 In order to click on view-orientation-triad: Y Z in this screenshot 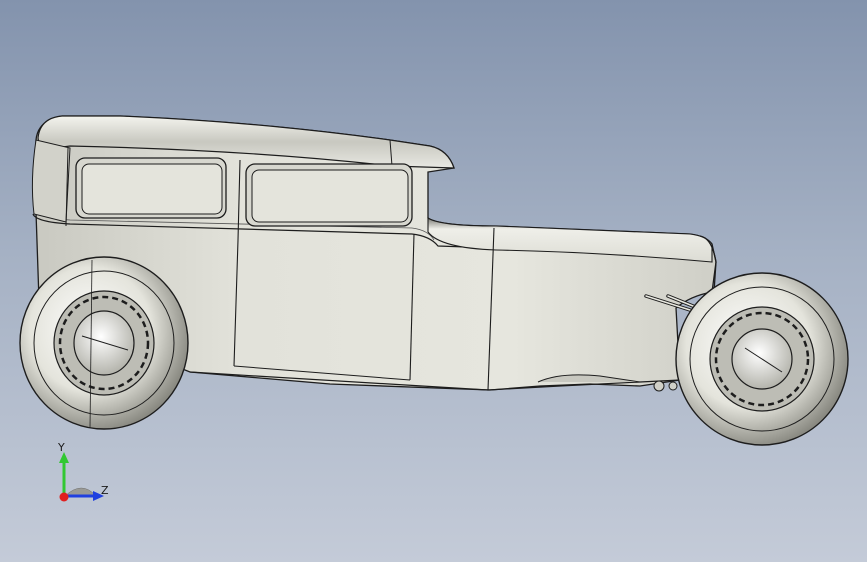, I will do `click(85, 478)`.